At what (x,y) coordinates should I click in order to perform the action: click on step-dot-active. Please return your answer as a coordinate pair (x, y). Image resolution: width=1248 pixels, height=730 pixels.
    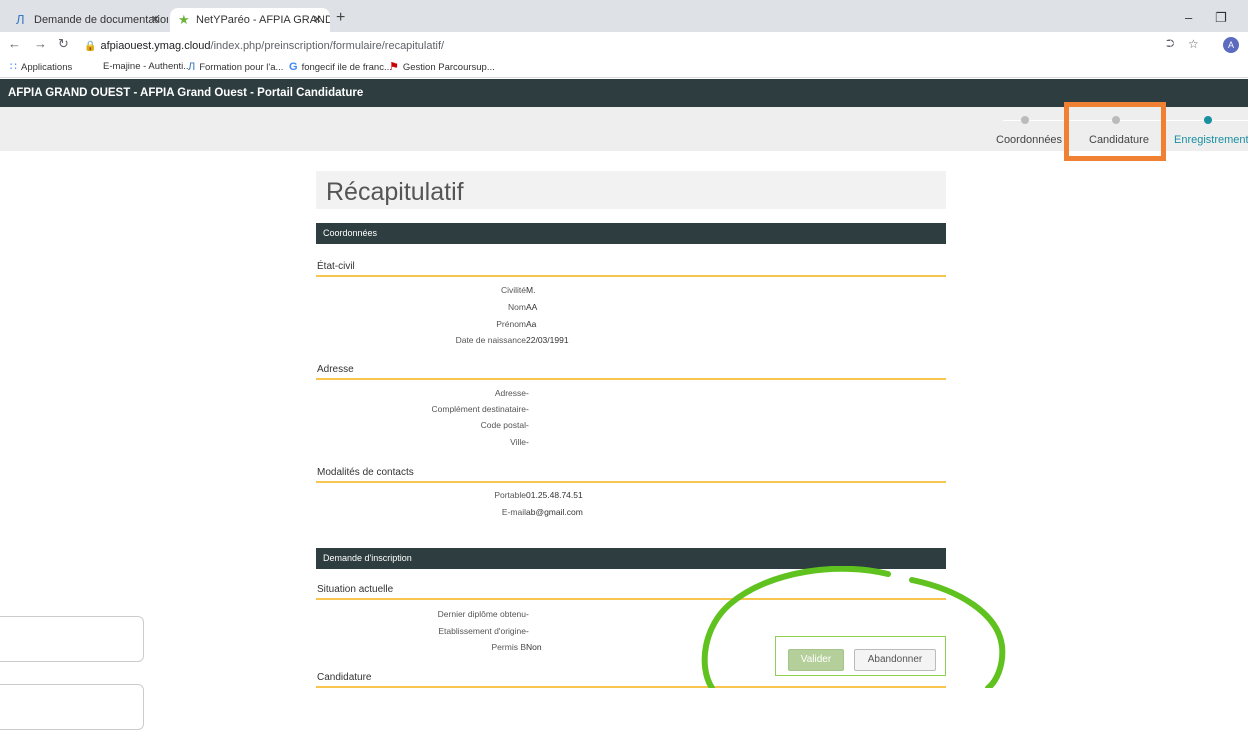
    Looking at the image, I should click on (1208, 120).